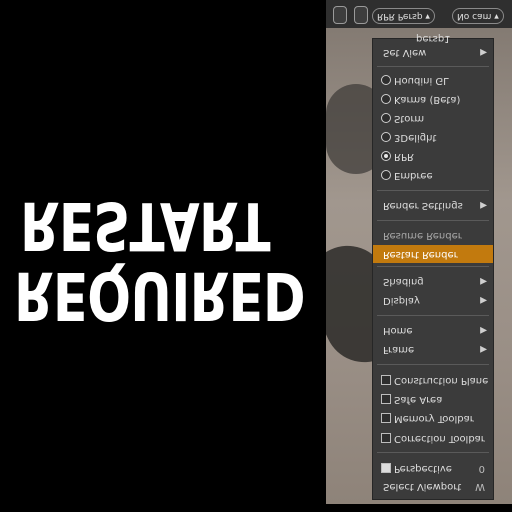  Describe the element at coordinates (478, 16) in the screenshot. I see `camera-menu-button: No cam ▾` at that location.